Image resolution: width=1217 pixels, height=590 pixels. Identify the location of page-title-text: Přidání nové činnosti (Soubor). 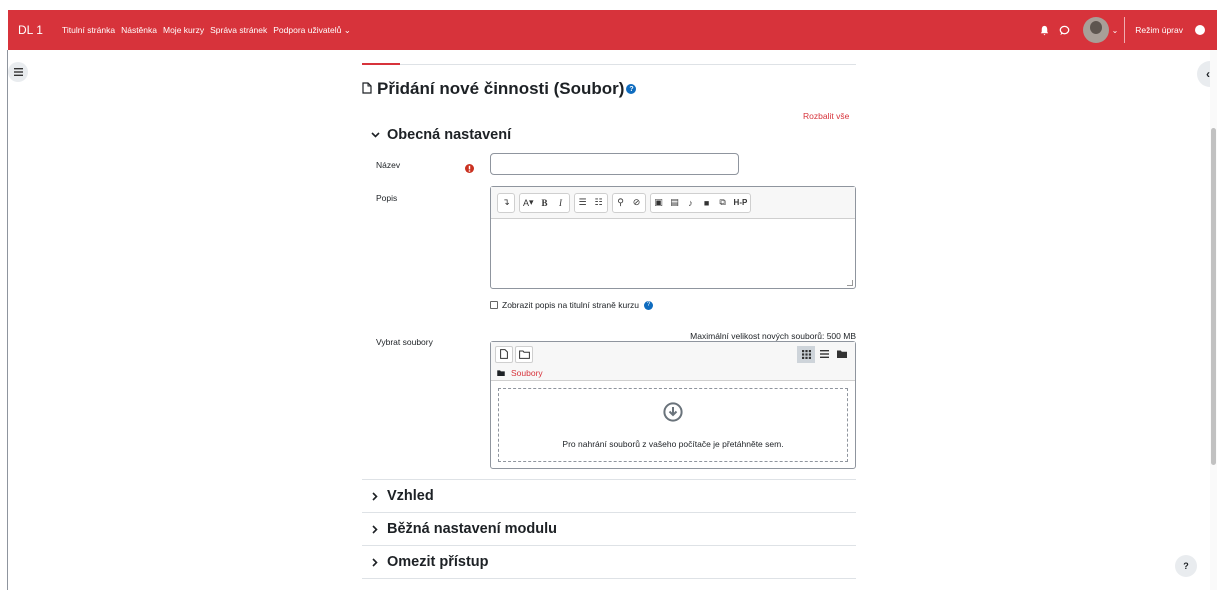
(501, 88).